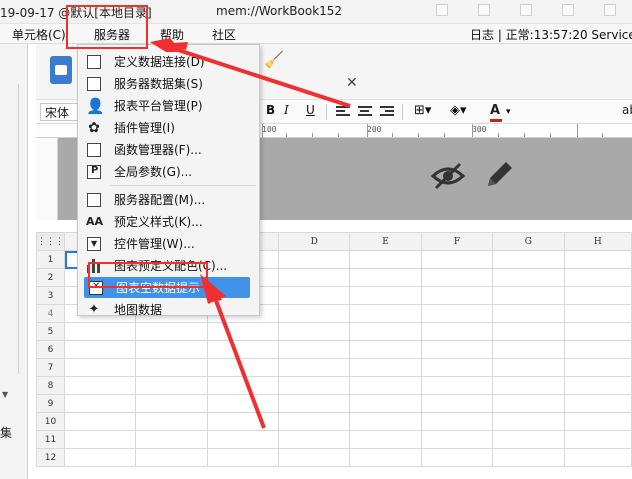 Image resolution: width=632 pixels, height=479 pixels. Describe the element at coordinates (50, 277) in the screenshot. I see `row-header: 2` at that location.